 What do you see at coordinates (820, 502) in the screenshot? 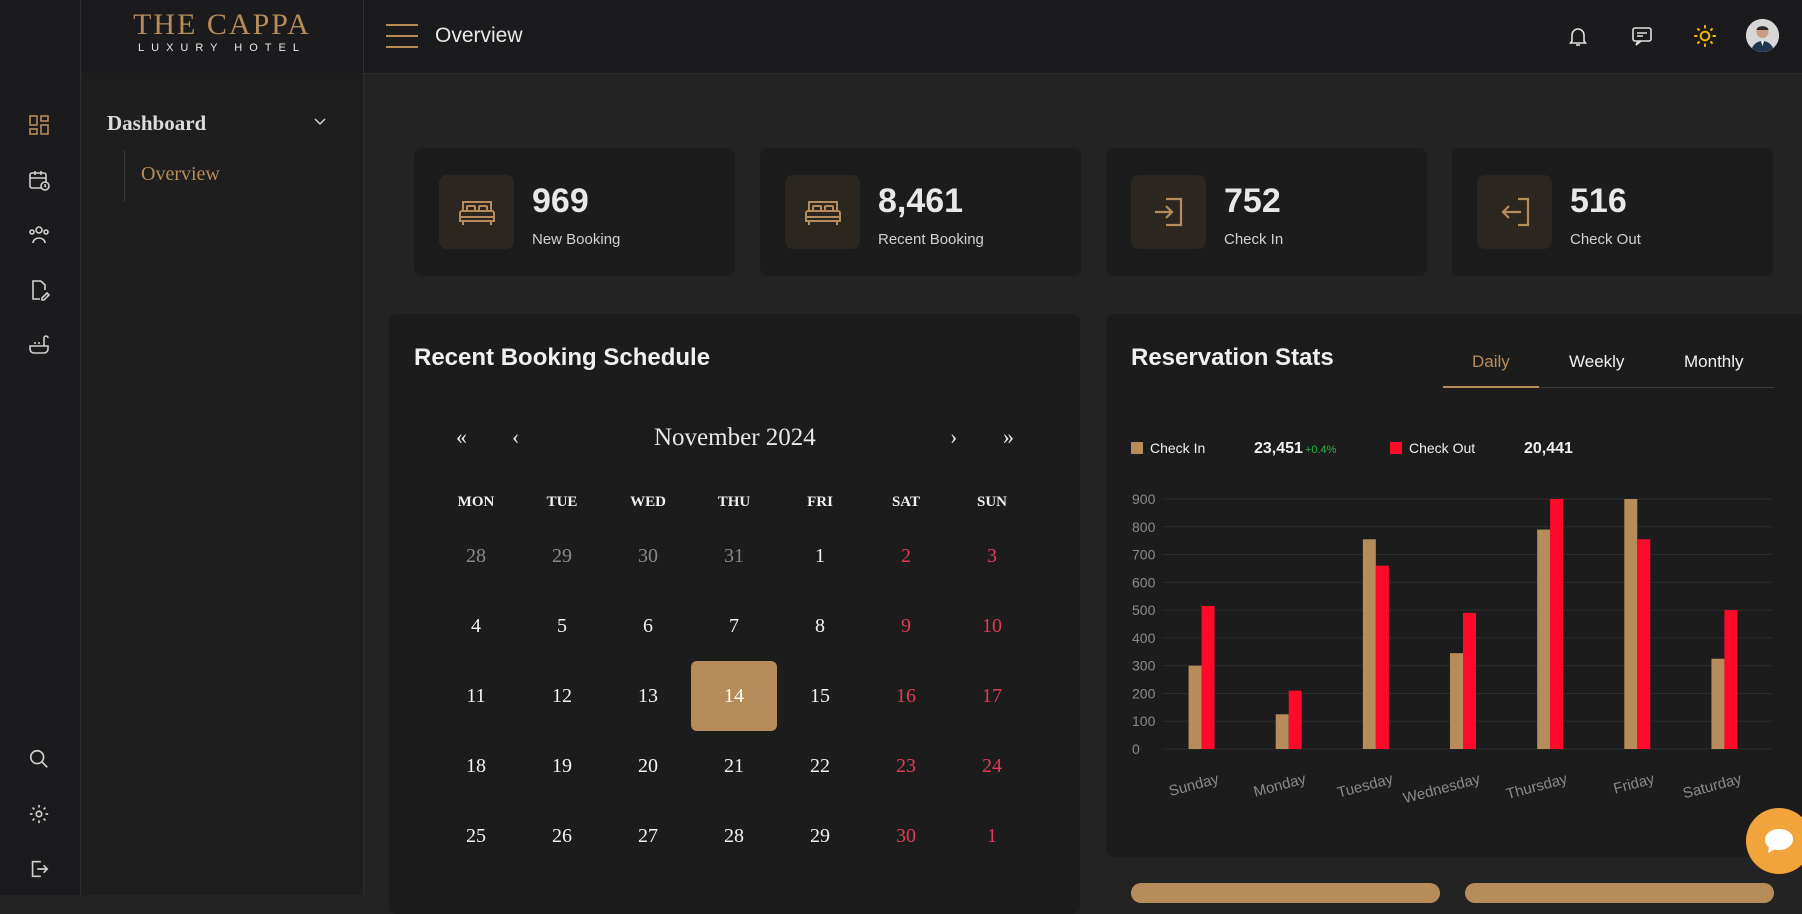
I see `weekday-header: FRI` at bounding box center [820, 502].